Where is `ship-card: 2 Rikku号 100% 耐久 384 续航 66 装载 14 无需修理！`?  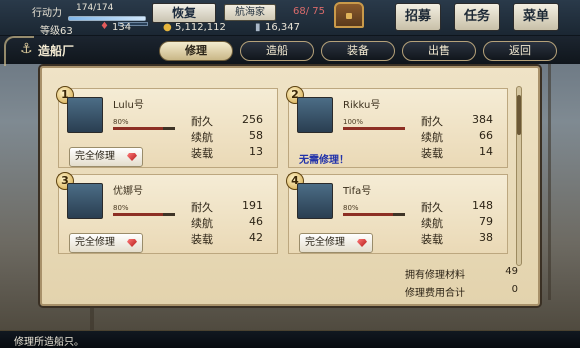 ship-card: 2 Rikku号 100% 耐久 384 续航 66 装载 14 无需修理！ is located at coordinates (397, 127).